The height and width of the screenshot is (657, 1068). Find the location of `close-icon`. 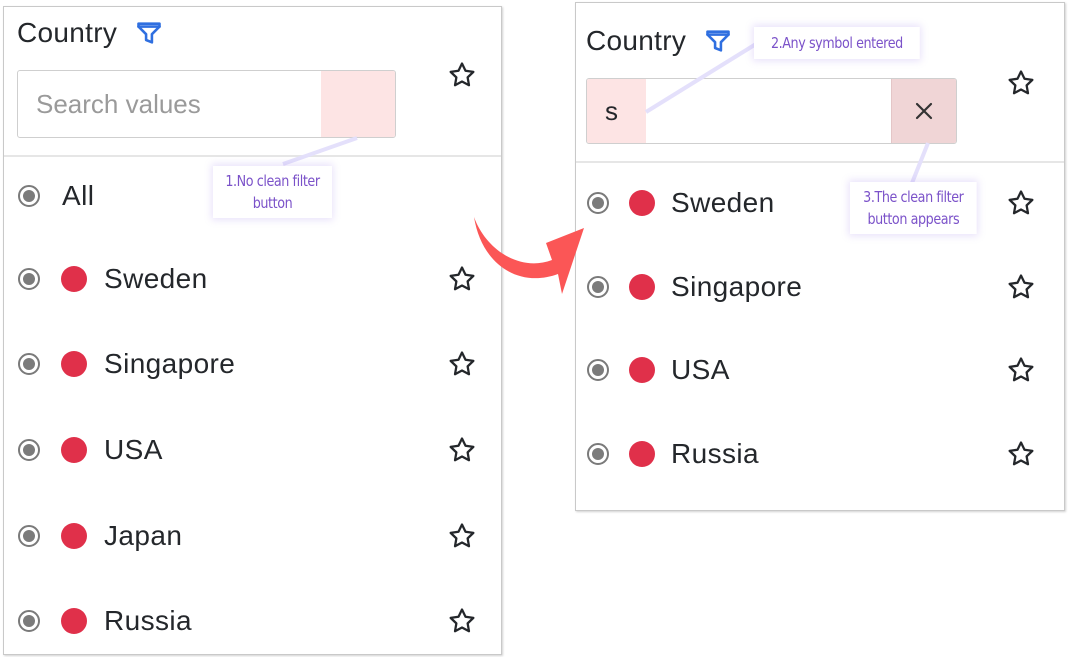

close-icon is located at coordinates (924, 111).